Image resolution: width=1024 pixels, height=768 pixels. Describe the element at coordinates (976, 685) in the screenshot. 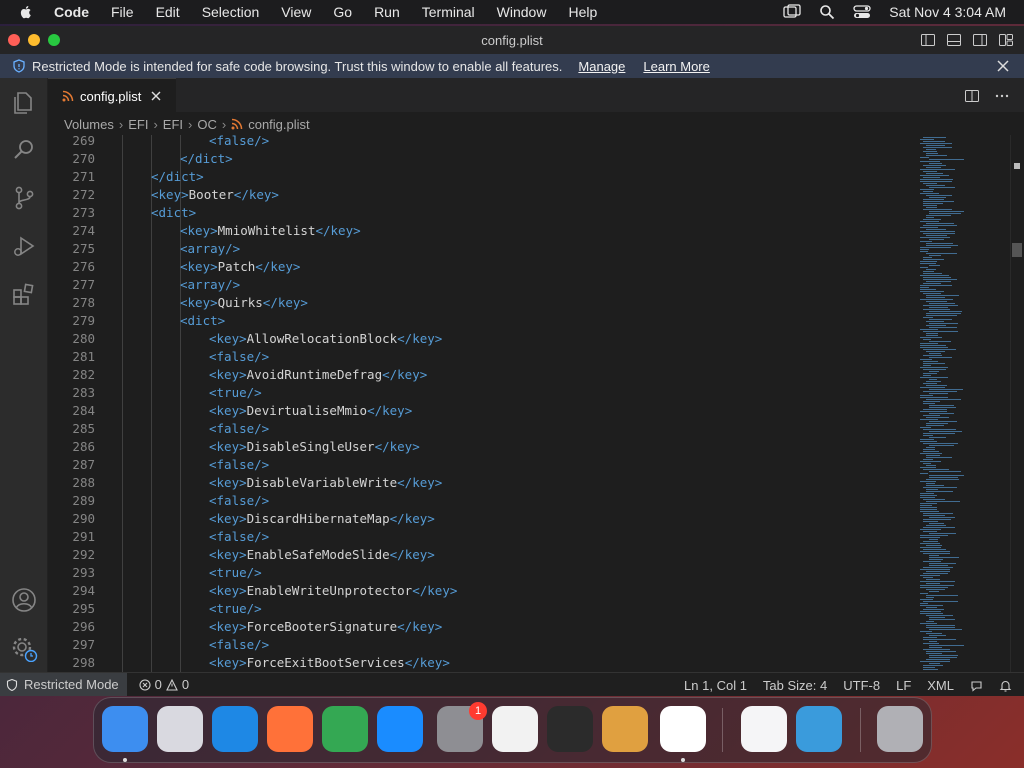

I see `feedback-icon` at that location.